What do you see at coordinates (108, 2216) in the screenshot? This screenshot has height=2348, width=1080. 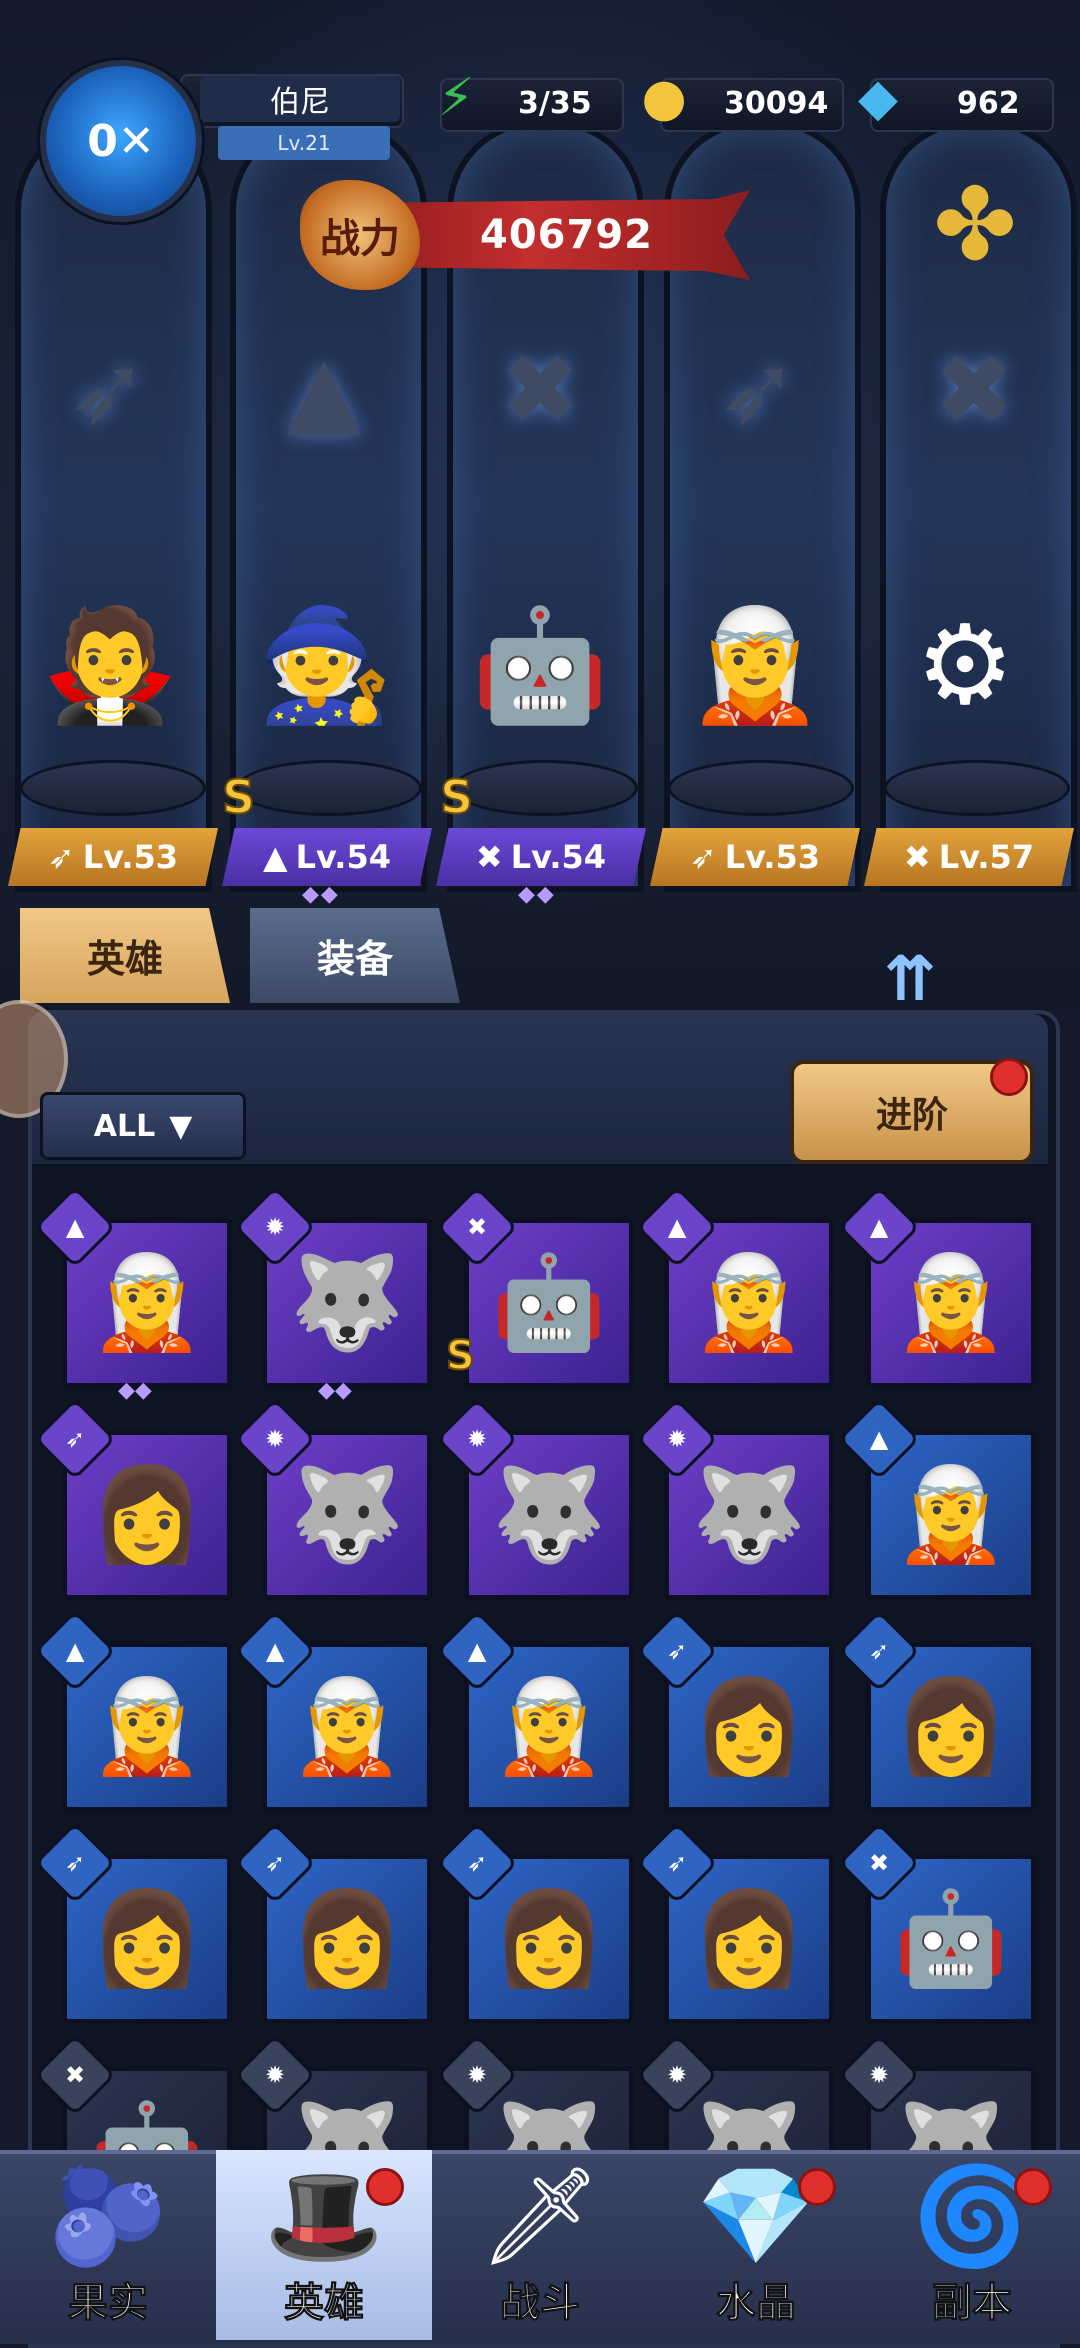 I see `fruit-icon: 🫐` at bounding box center [108, 2216].